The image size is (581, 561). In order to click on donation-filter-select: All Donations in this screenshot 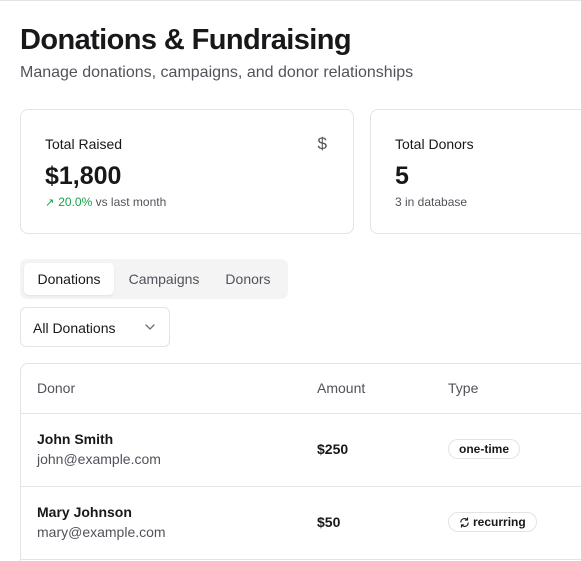, I will do `click(95, 327)`.